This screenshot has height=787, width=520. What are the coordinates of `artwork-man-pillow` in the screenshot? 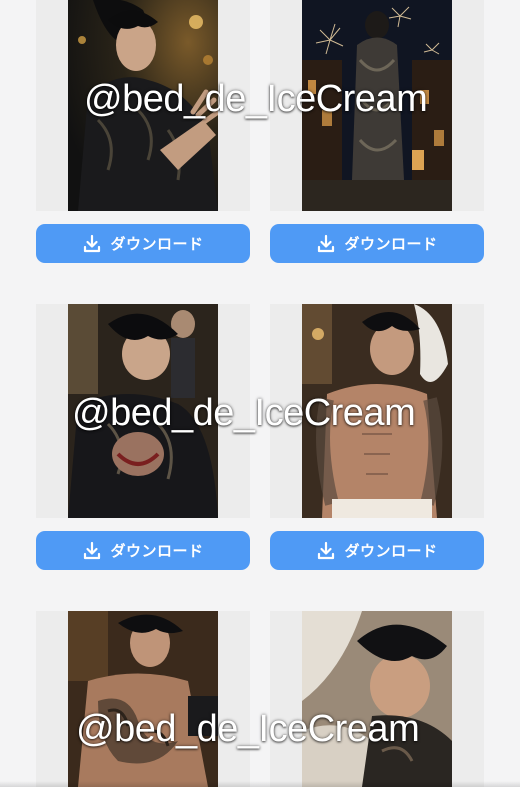 It's located at (377, 699).